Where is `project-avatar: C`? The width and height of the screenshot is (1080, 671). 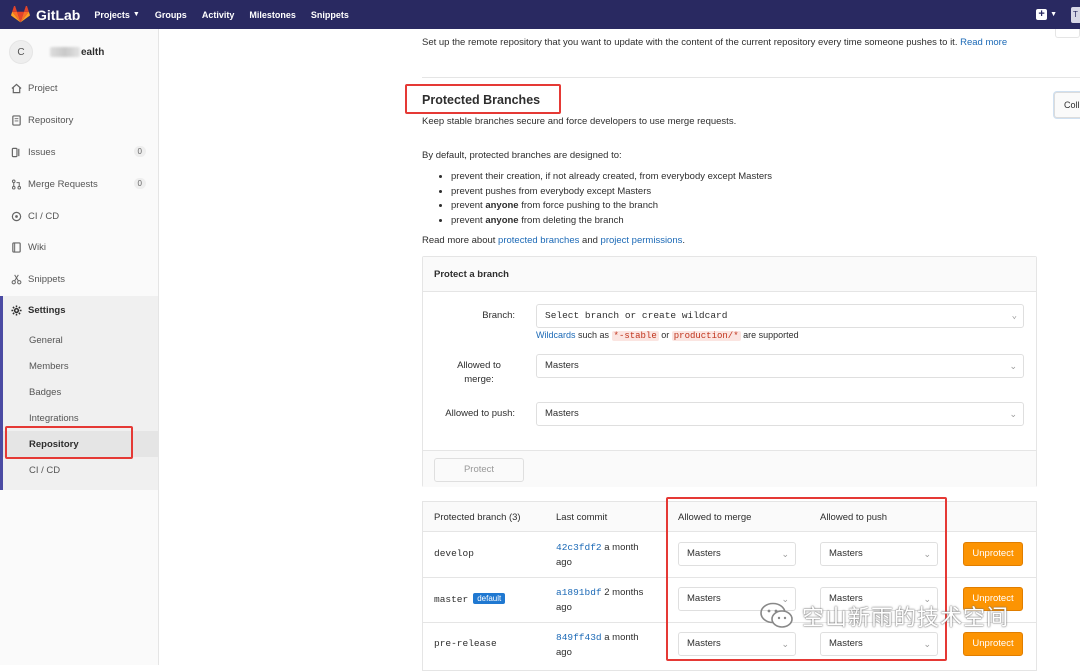
project-avatar: C is located at coordinates (21, 52).